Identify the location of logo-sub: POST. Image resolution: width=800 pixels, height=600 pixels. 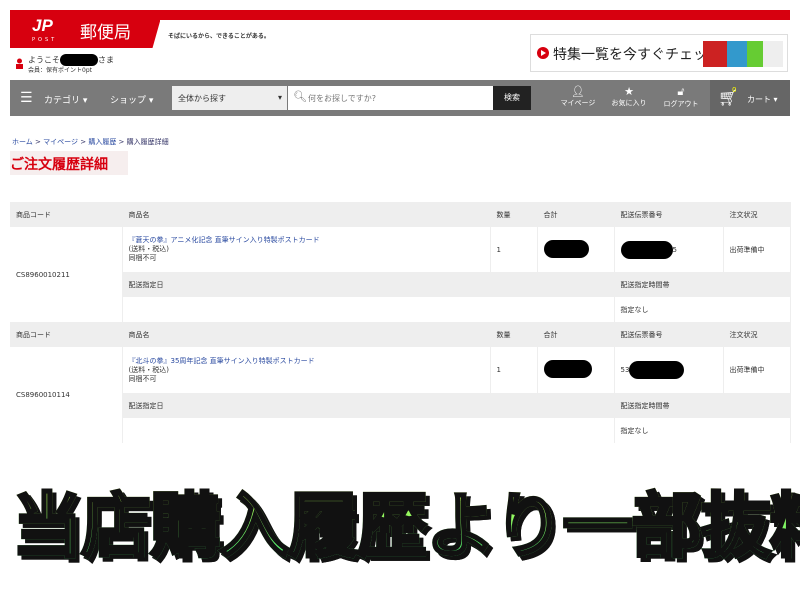
(45, 40).